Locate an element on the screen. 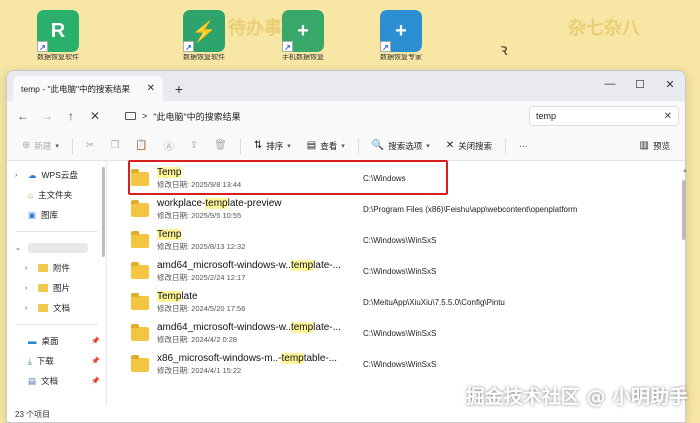 Image resolution: width=700 pixels, height=423 pixels. sidebar-item-wps-cloud: › ☁ WPS云盘 is located at coordinates (56, 175).